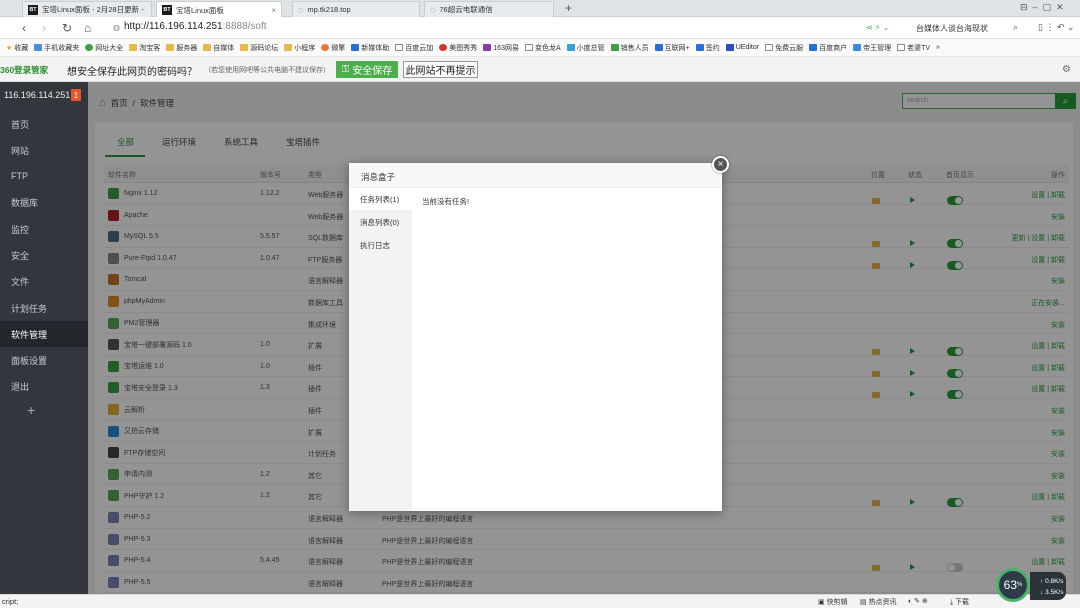 The height and width of the screenshot is (608, 1080). What do you see at coordinates (44, 124) in the screenshot?
I see `sidebar-item-home: 首页` at bounding box center [44, 124].